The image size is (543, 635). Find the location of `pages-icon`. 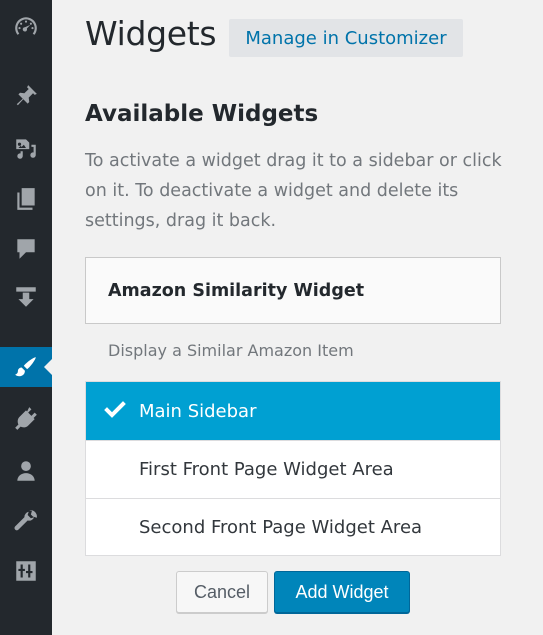

pages-icon is located at coordinates (26, 199).